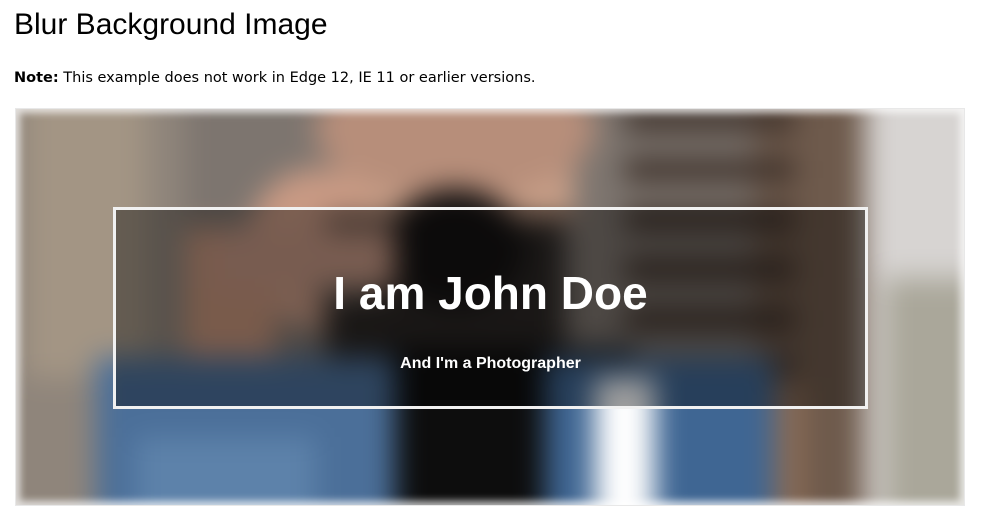 This screenshot has width=982, height=514. What do you see at coordinates (171, 24) in the screenshot?
I see `page-title: Blur Background Image` at bounding box center [171, 24].